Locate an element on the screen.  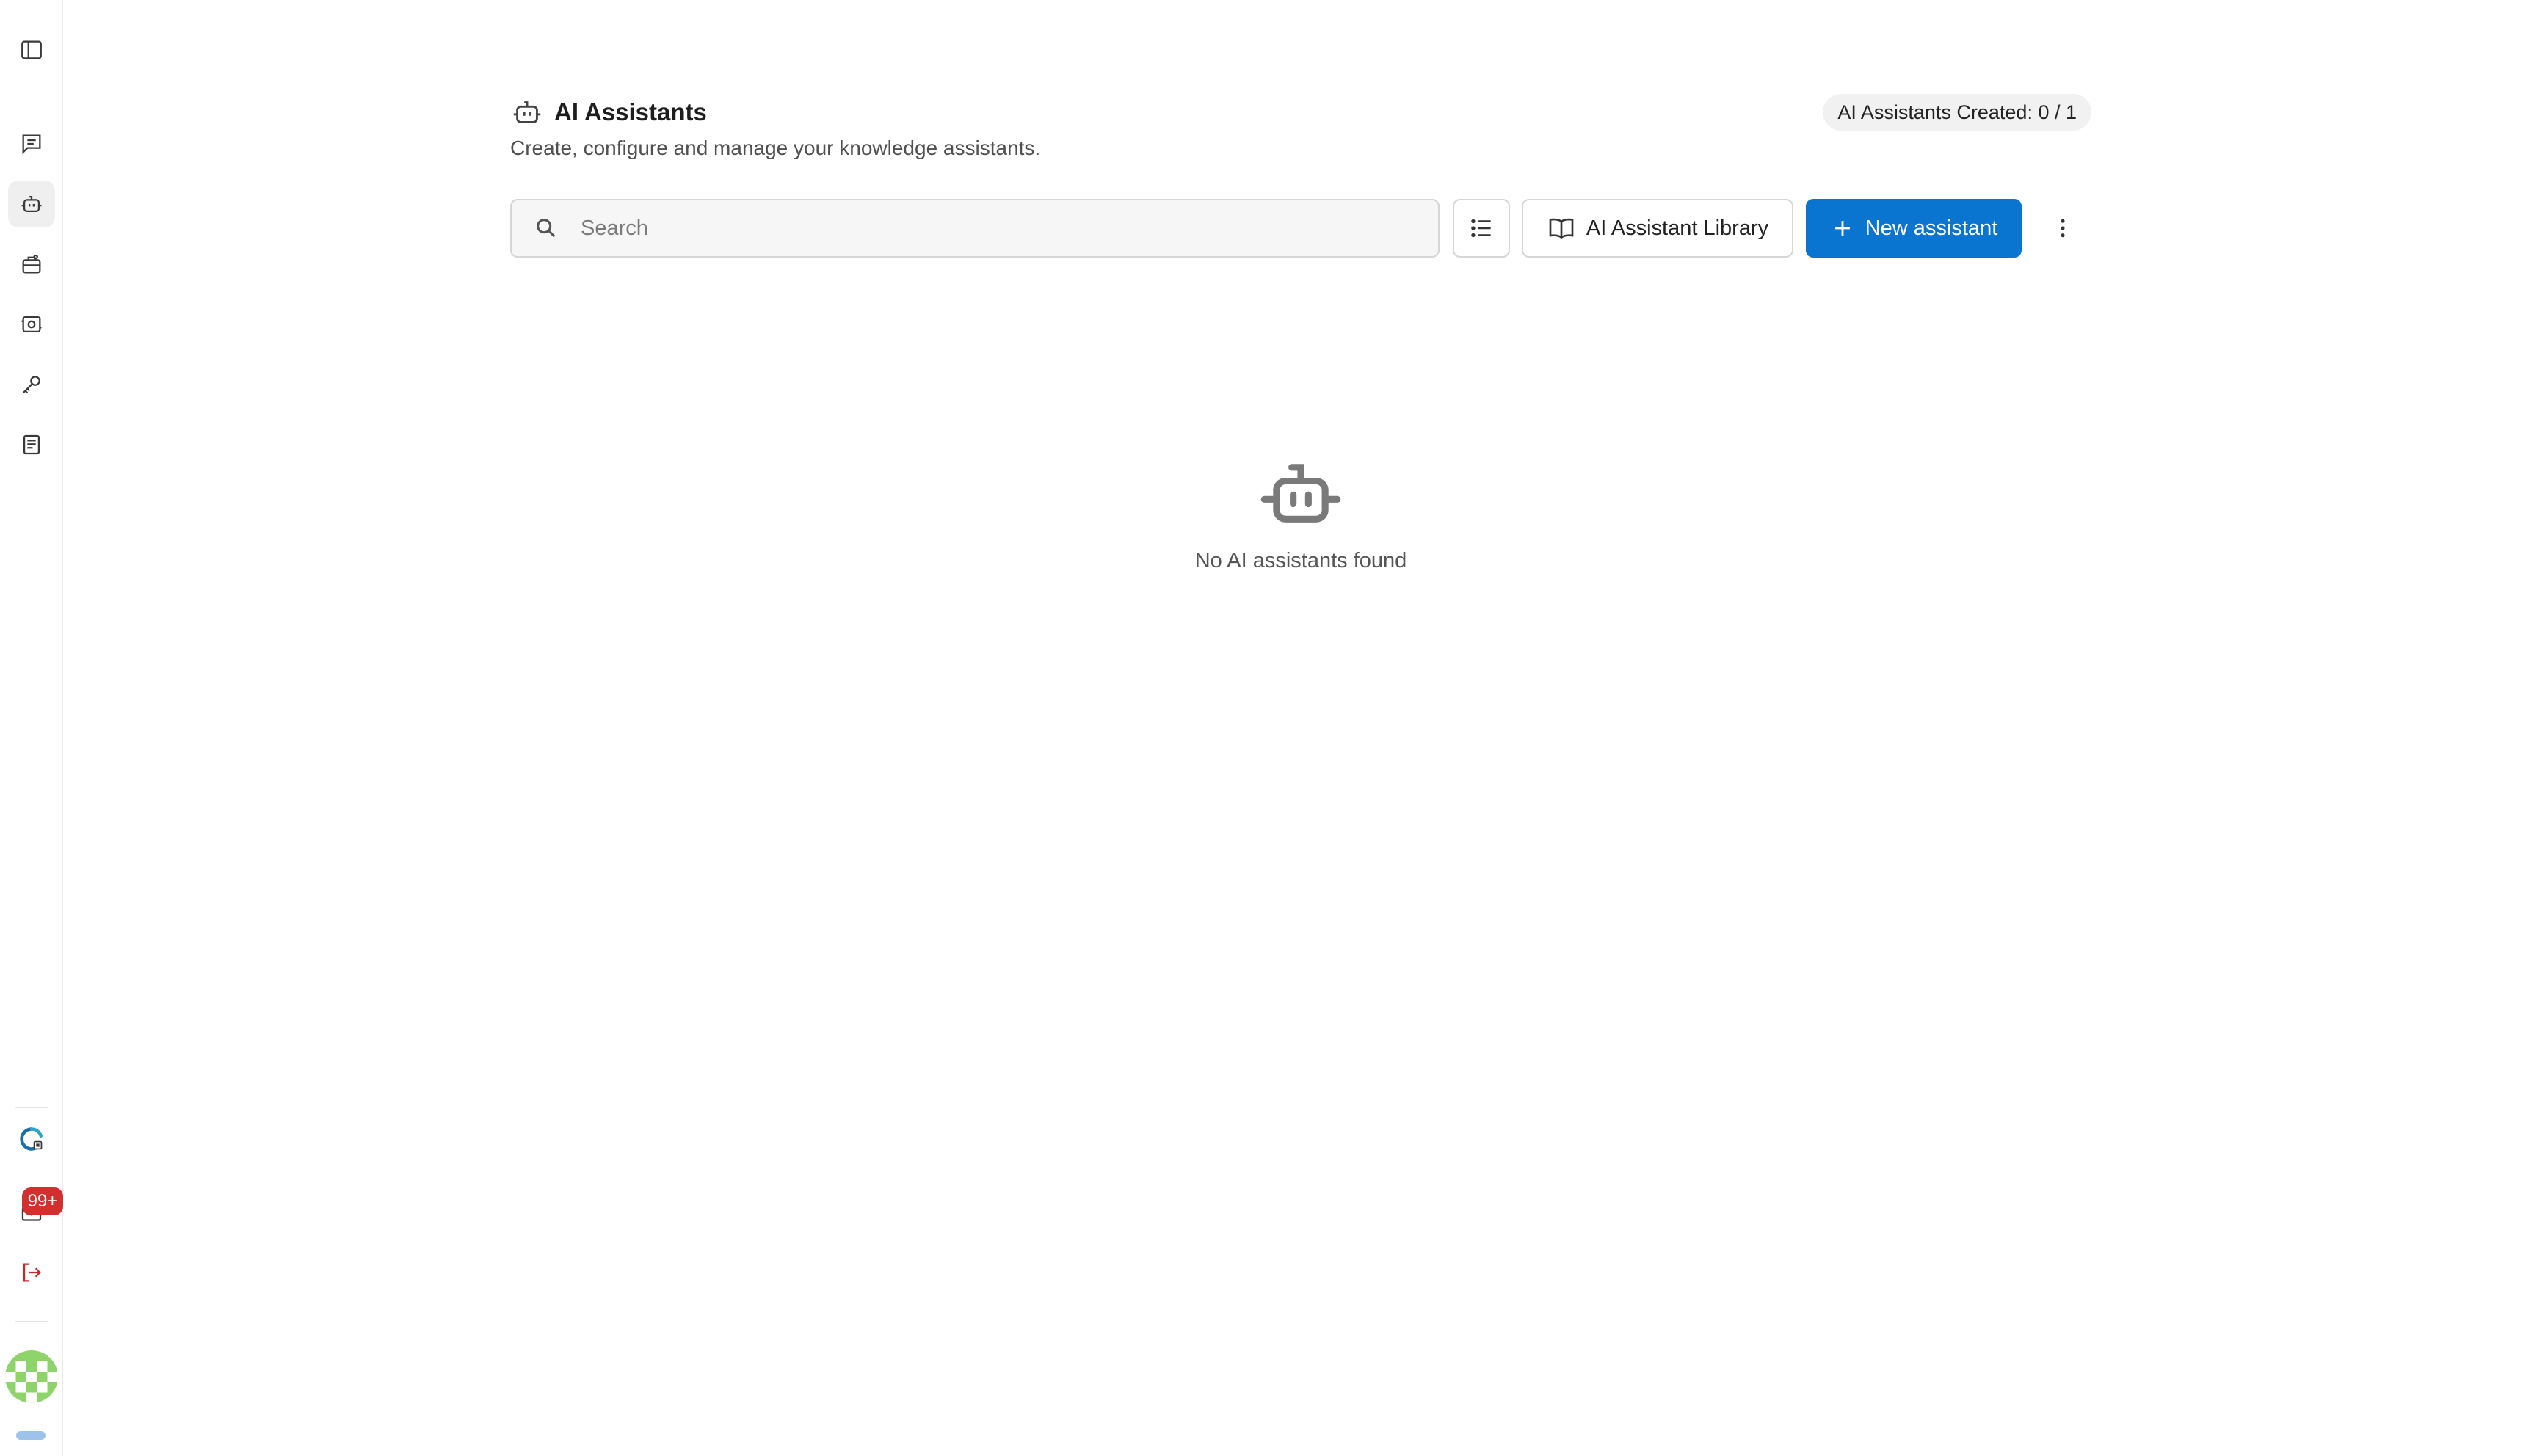
logout-icon is located at coordinates (32, 1272).